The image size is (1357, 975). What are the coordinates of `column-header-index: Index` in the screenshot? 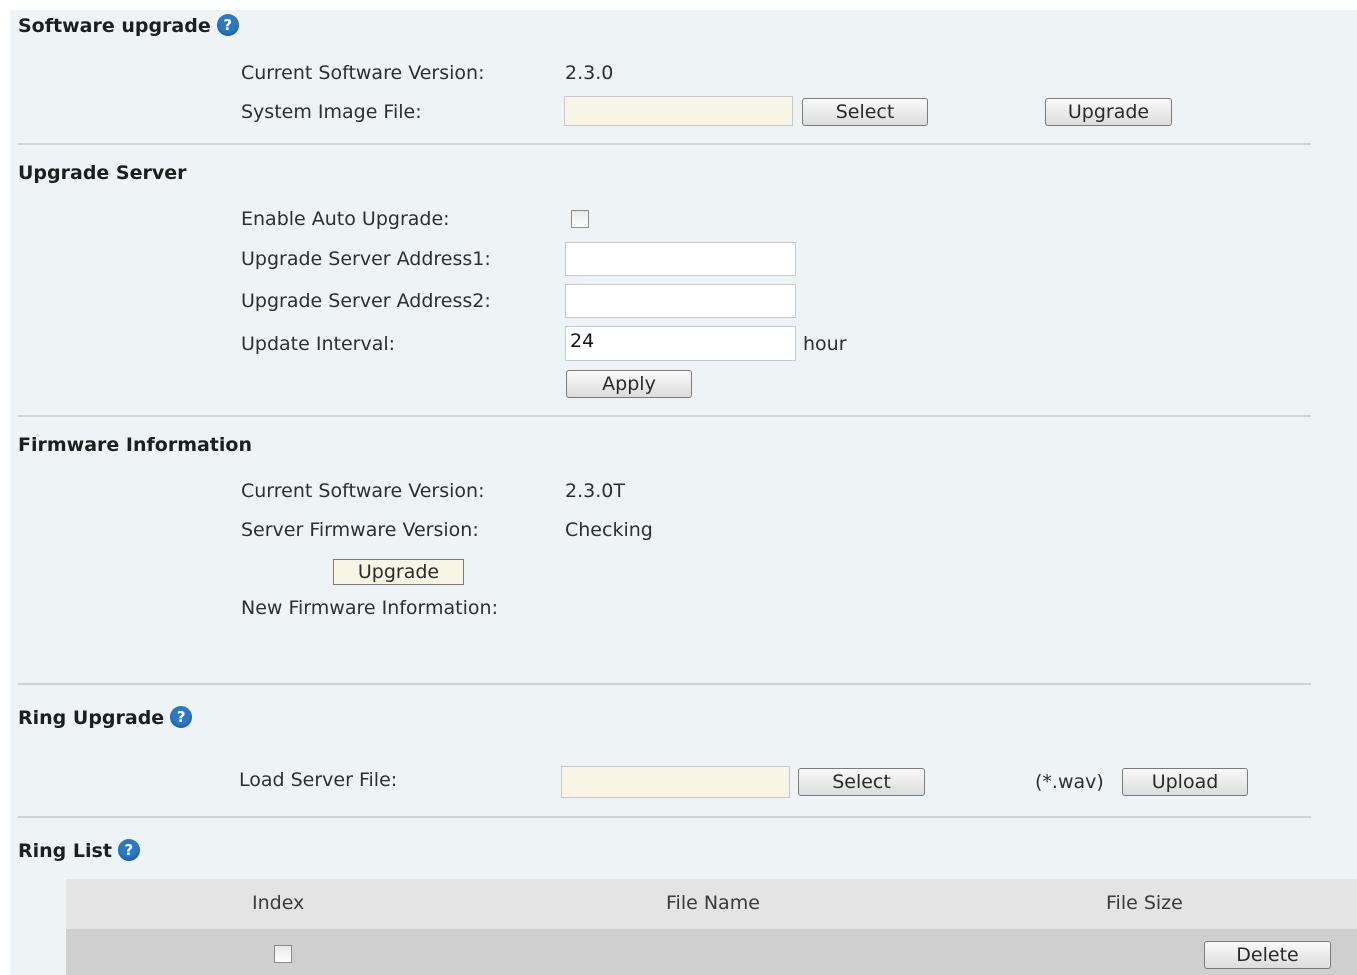 It's located at (278, 903).